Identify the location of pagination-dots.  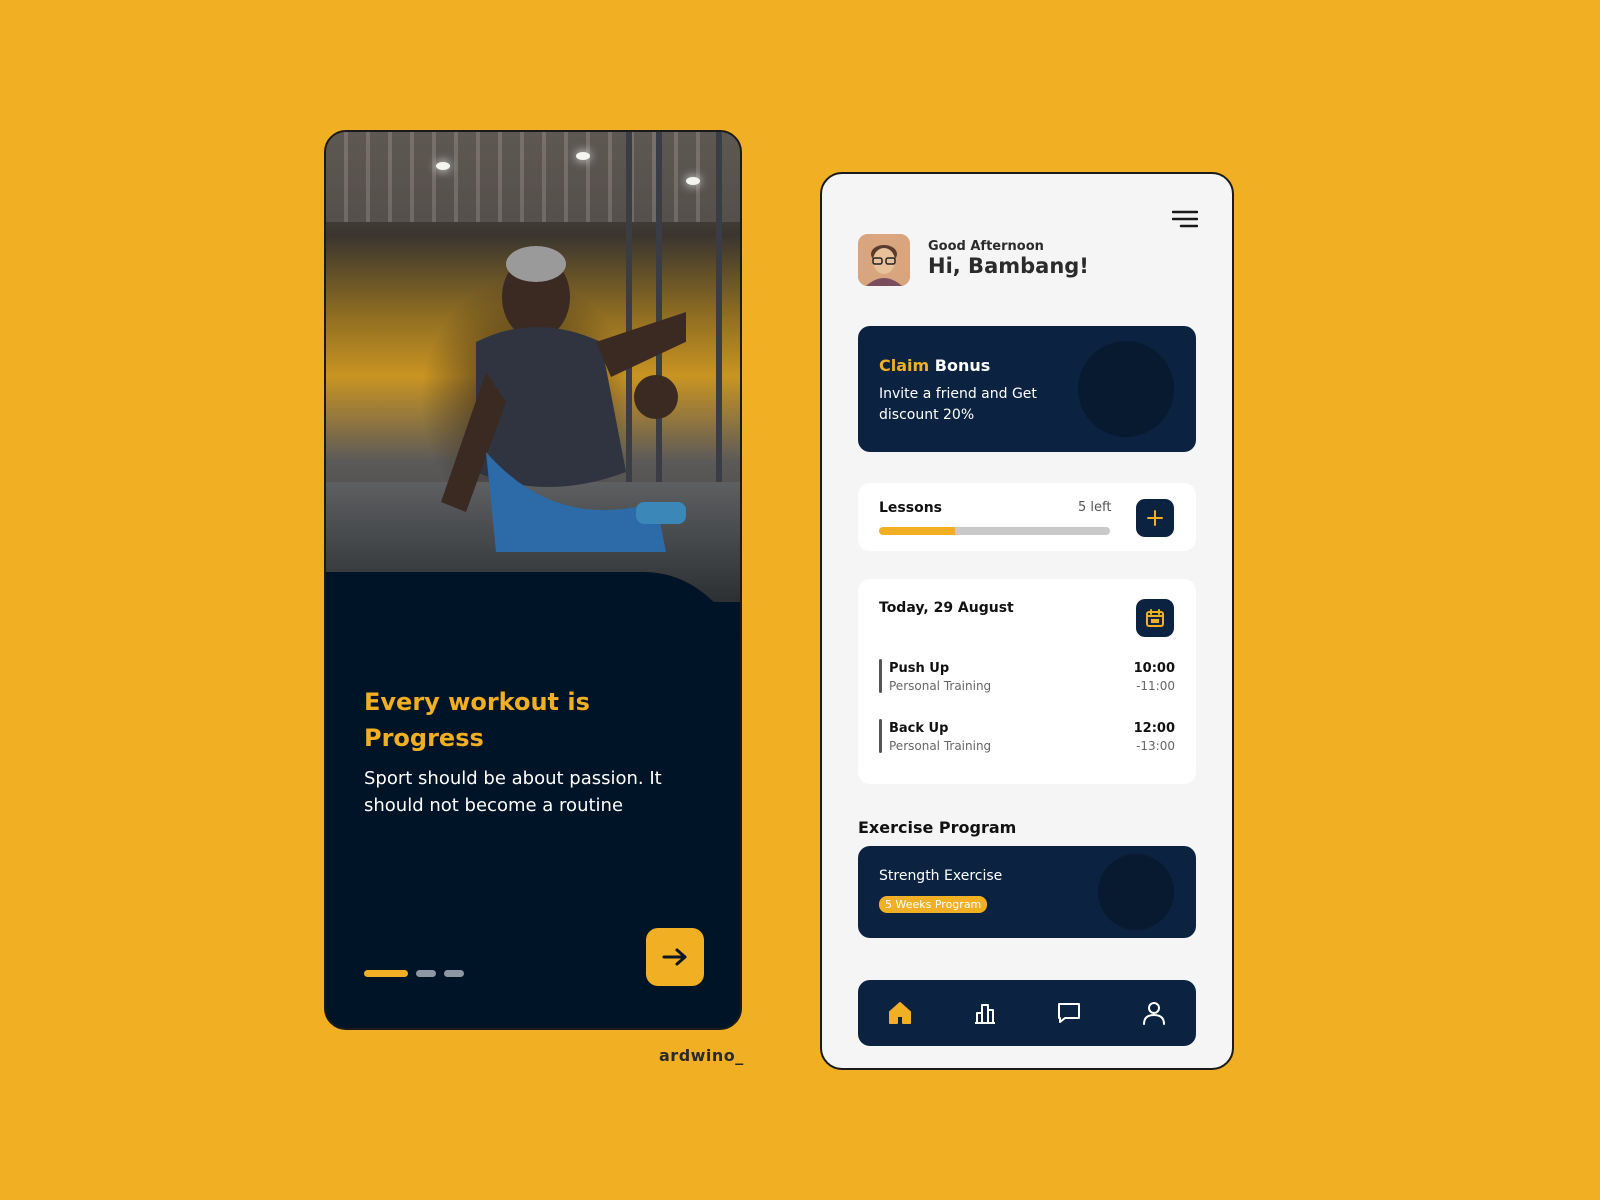
(414, 973).